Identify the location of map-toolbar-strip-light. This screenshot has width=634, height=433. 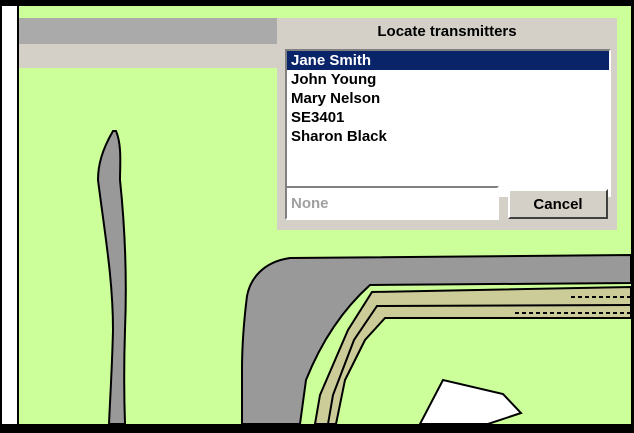
(149, 56).